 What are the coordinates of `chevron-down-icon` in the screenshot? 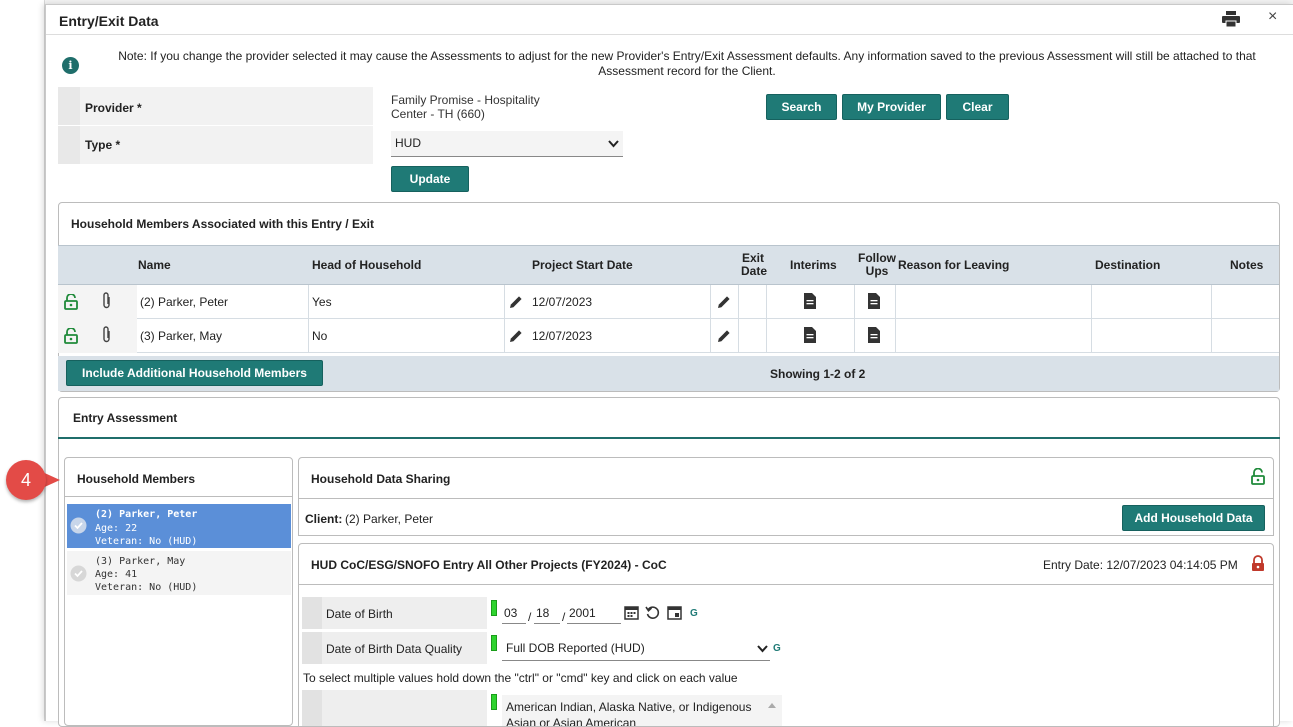 It's located at (762, 649).